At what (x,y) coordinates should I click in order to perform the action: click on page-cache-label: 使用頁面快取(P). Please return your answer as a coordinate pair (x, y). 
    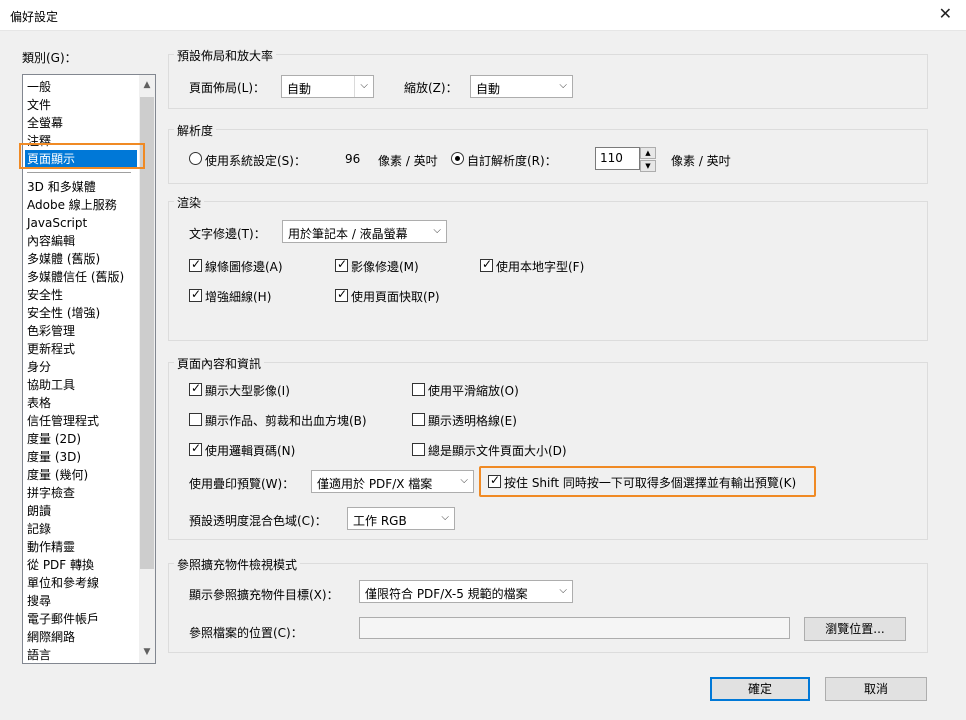
    Looking at the image, I should click on (395, 297).